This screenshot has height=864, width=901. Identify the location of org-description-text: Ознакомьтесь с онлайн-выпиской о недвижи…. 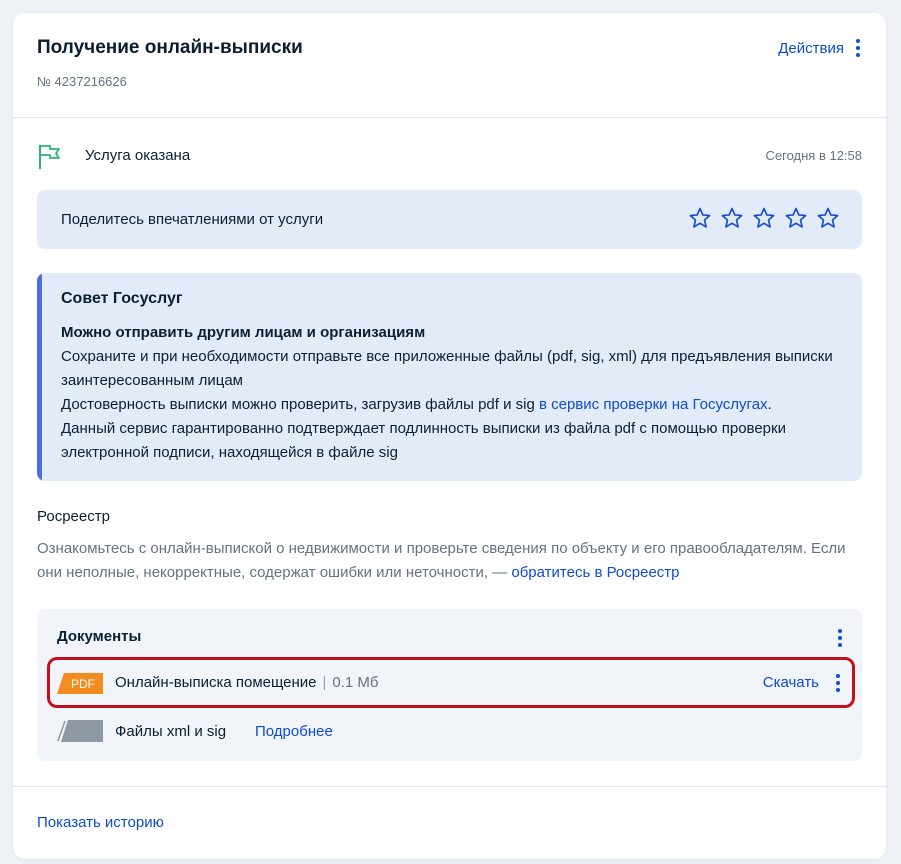
(441, 560).